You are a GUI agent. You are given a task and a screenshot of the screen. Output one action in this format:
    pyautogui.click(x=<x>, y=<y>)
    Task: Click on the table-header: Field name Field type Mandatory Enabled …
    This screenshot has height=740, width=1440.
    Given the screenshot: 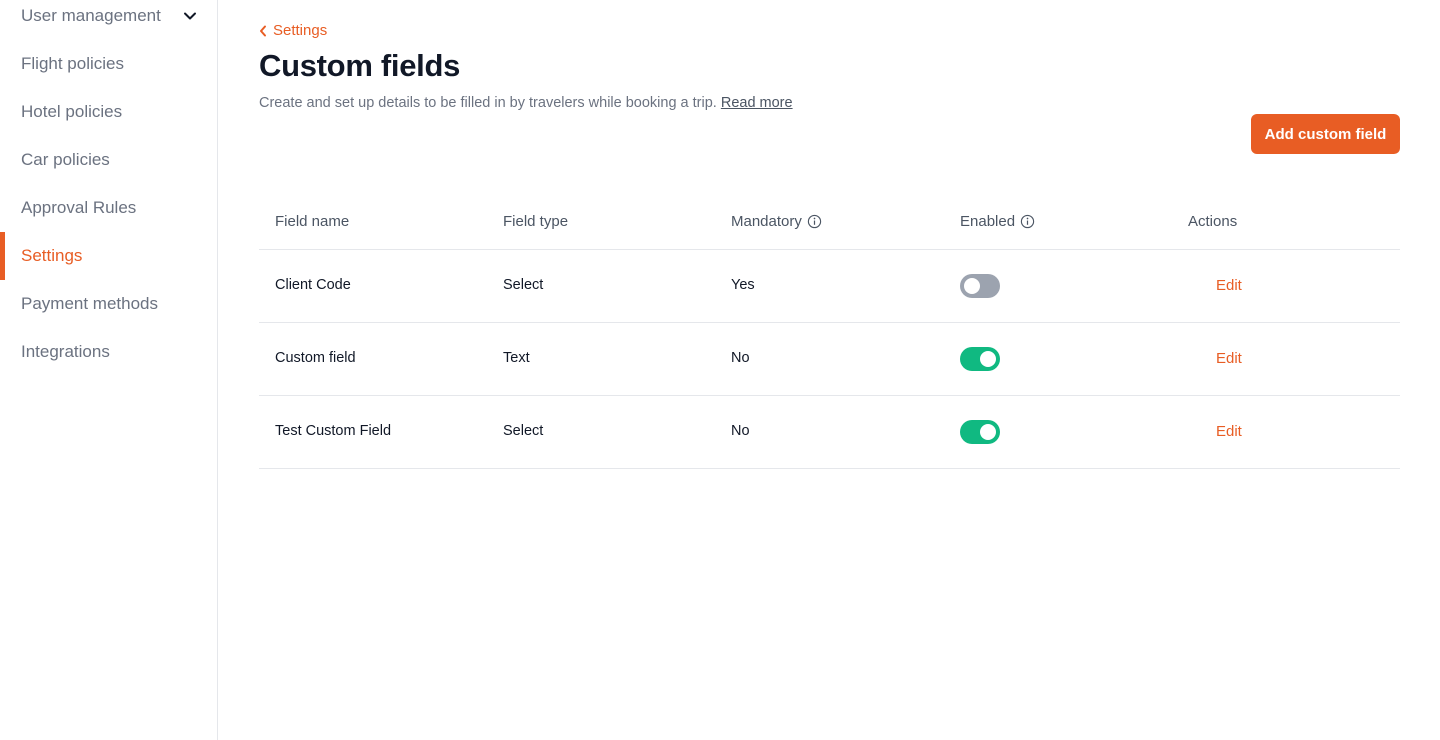 What is the action you would take?
    pyautogui.click(x=829, y=221)
    